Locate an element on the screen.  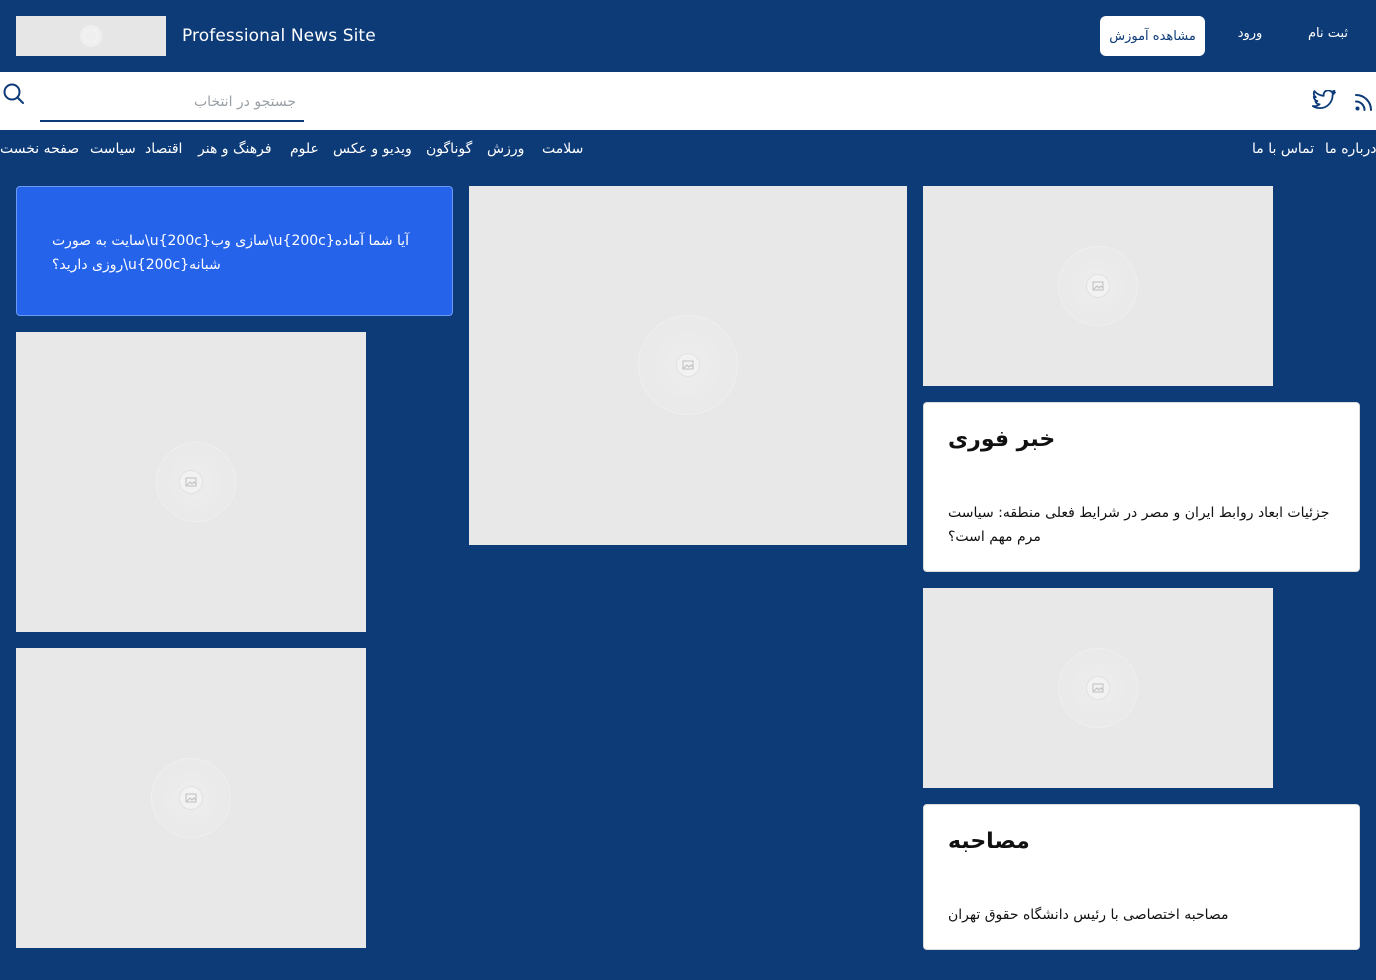
logo-icon is located at coordinates (91, 36).